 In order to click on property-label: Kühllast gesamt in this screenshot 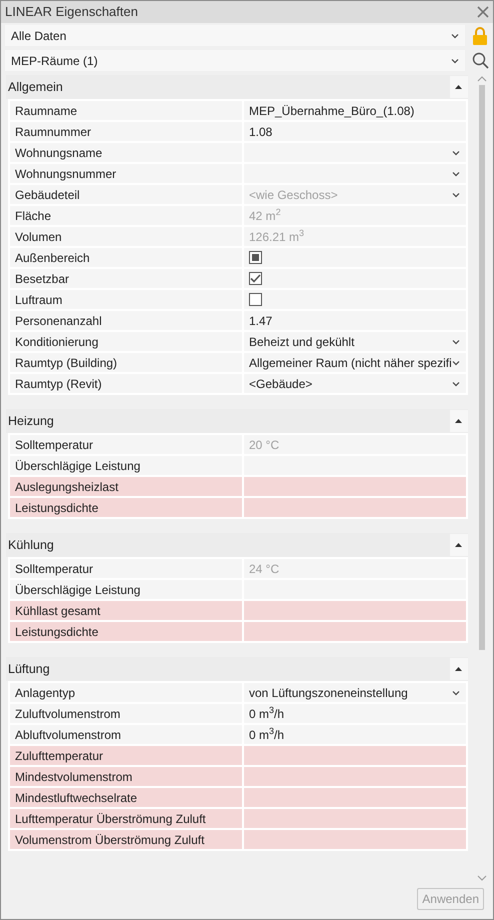, I will do `click(126, 610)`.